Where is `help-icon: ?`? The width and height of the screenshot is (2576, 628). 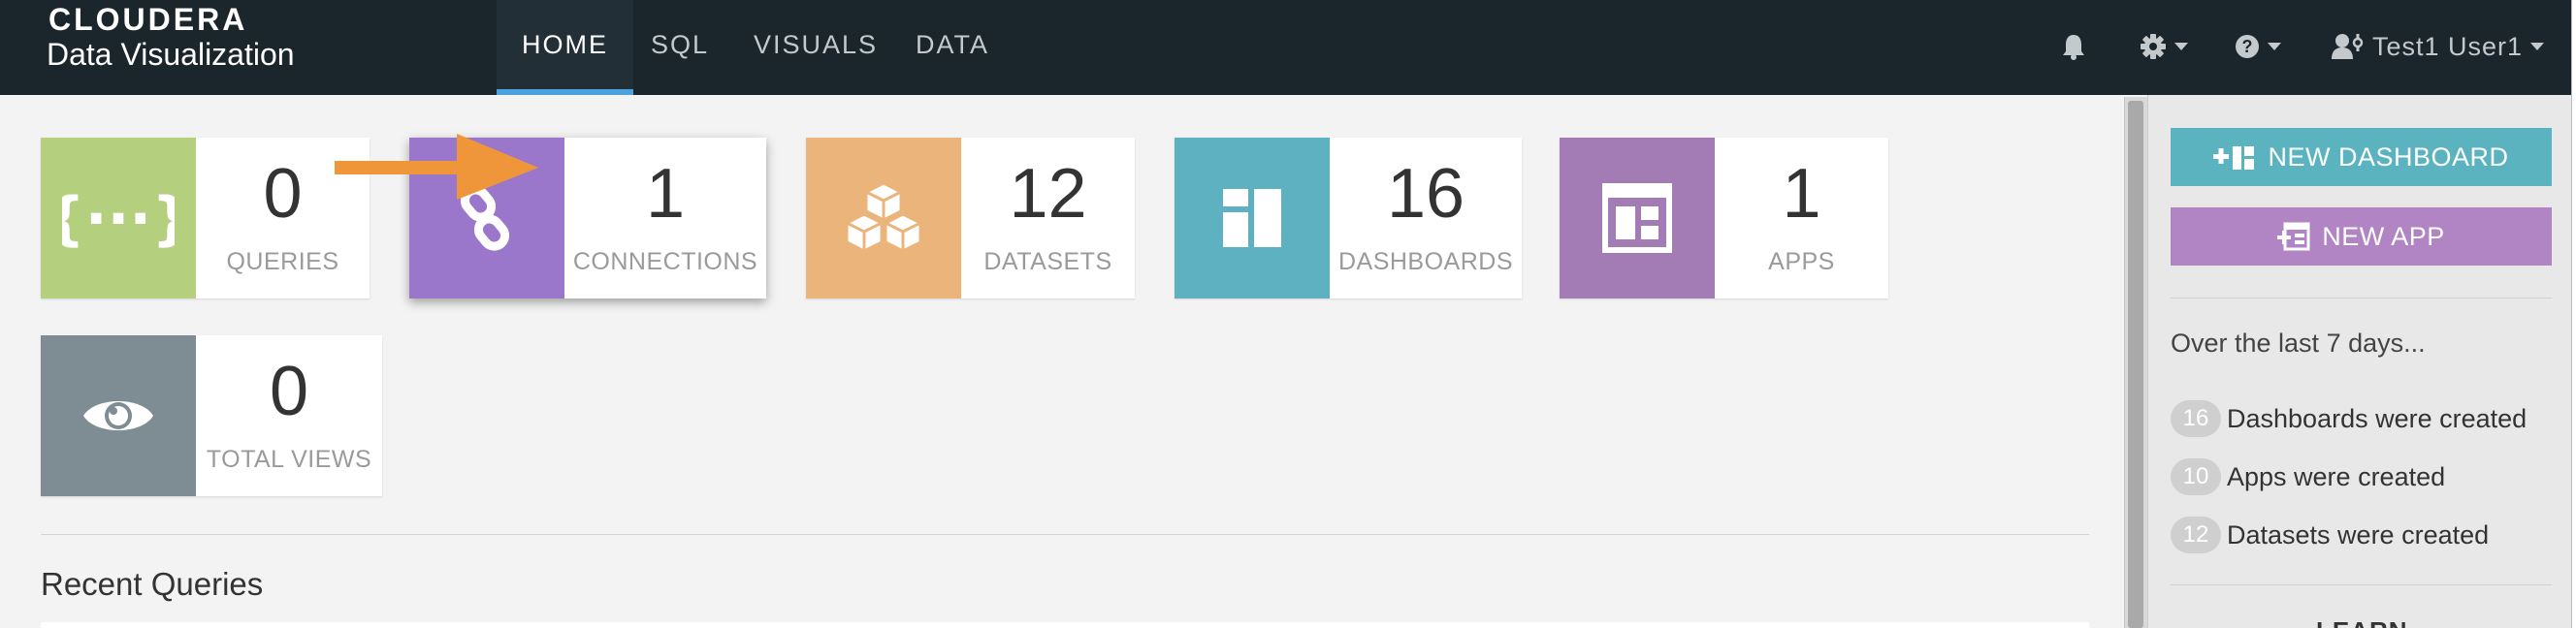
help-icon: ? is located at coordinates (2247, 46).